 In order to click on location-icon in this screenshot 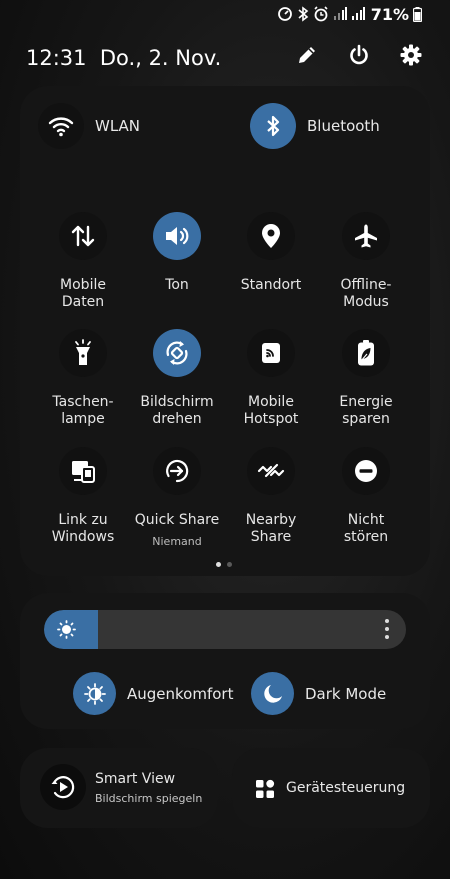, I will do `click(271, 236)`.